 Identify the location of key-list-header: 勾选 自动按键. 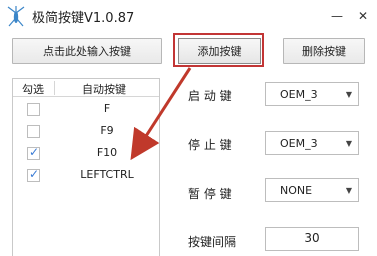
(86, 88).